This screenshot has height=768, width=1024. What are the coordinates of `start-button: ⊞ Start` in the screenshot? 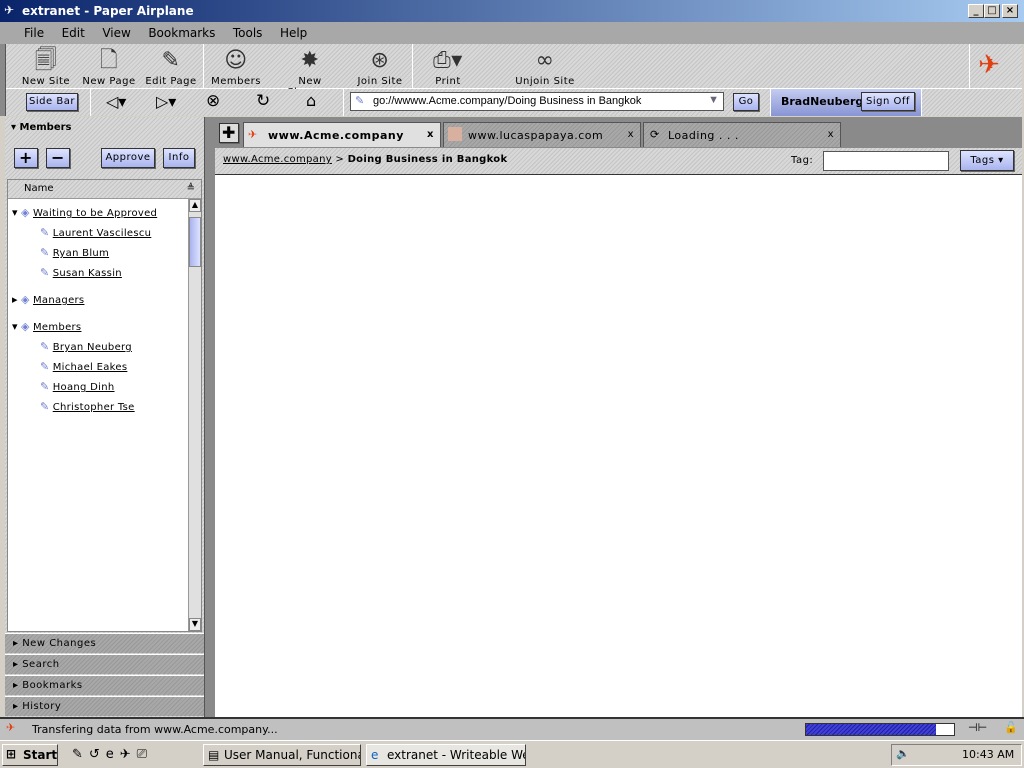 It's located at (30, 755).